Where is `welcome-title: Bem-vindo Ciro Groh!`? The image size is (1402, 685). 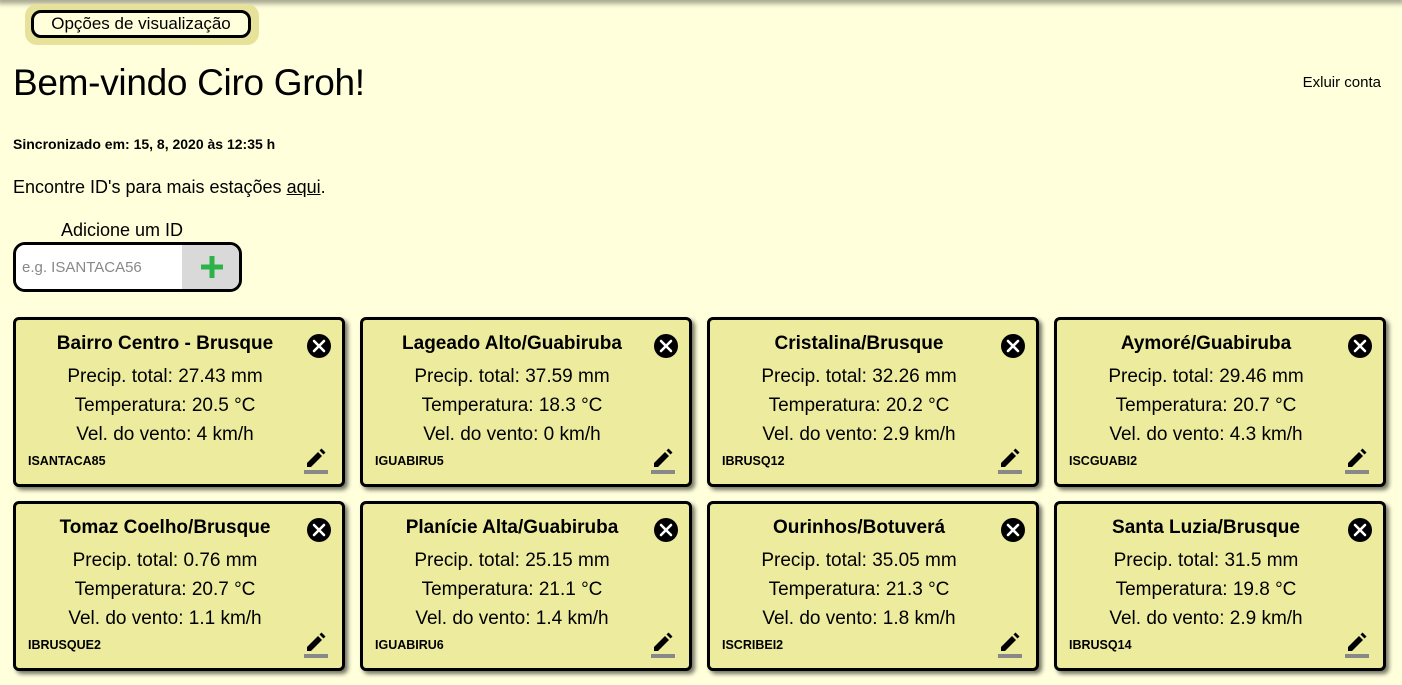 welcome-title: Bem-vindo Ciro Groh! is located at coordinates (189, 82).